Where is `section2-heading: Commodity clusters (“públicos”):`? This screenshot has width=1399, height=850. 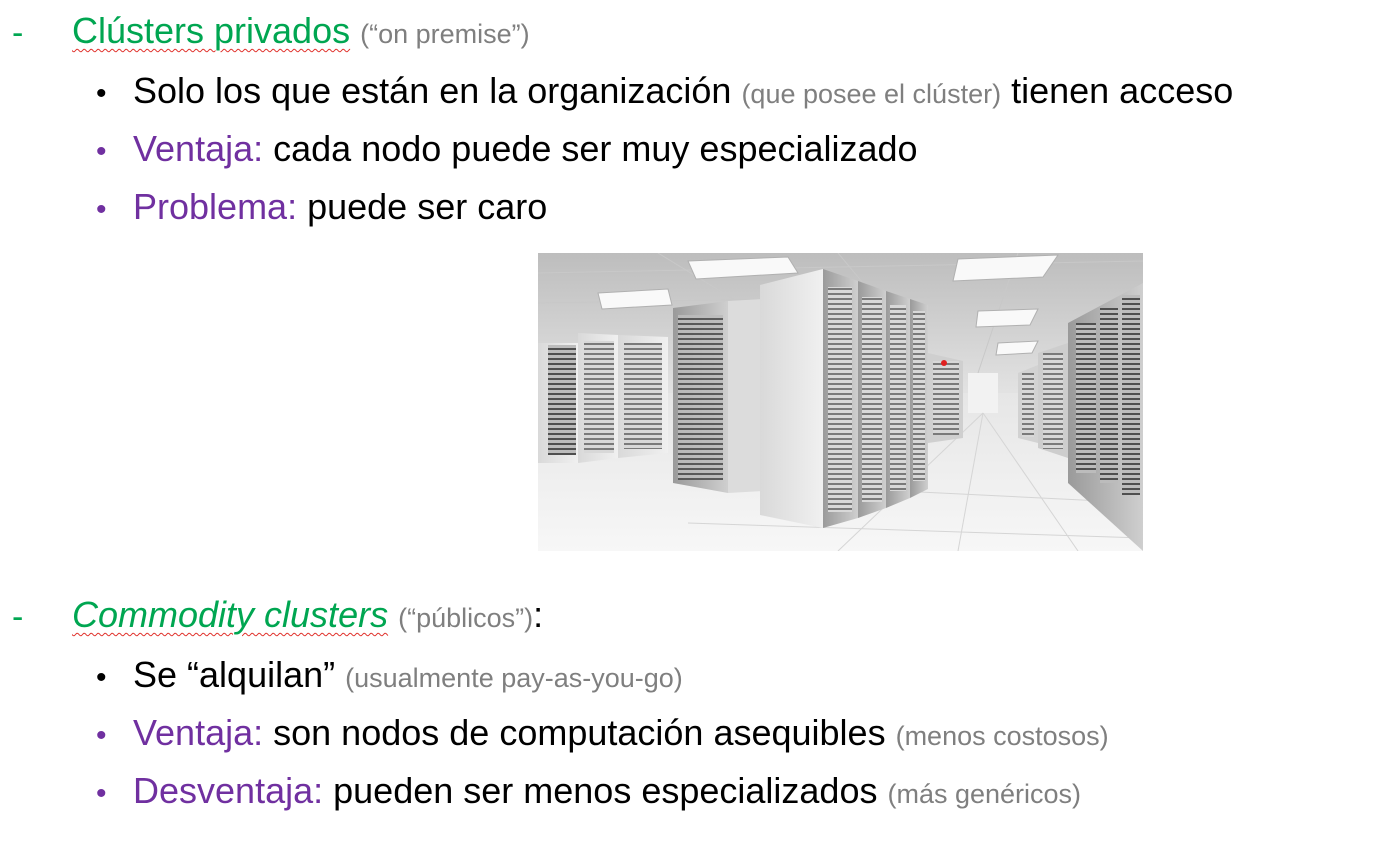 section2-heading: Commodity clusters (“públicos”): is located at coordinates (307, 615).